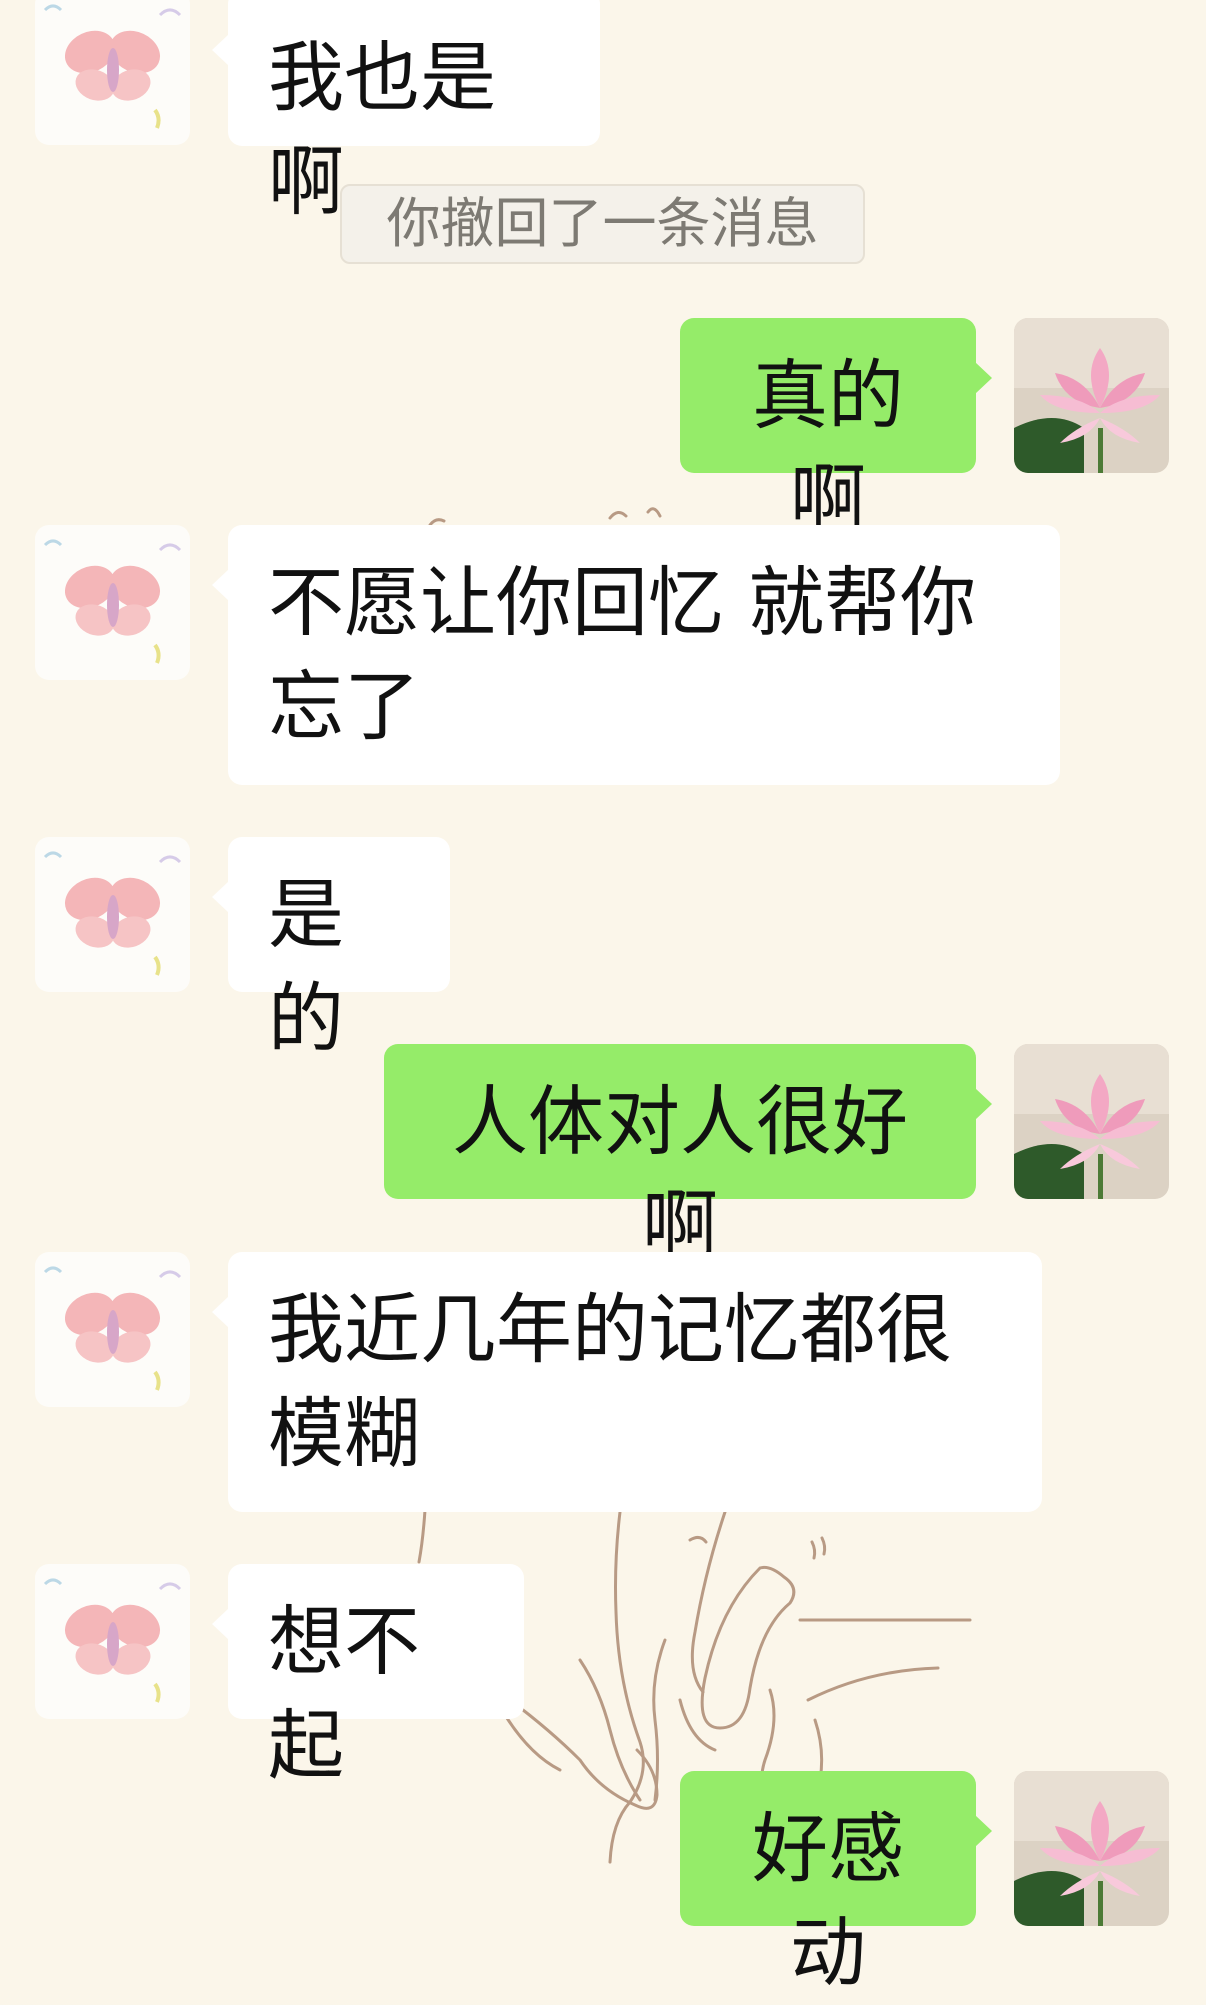  I want to click on message-bubble-outgoing: 真的啊, so click(836, 431).